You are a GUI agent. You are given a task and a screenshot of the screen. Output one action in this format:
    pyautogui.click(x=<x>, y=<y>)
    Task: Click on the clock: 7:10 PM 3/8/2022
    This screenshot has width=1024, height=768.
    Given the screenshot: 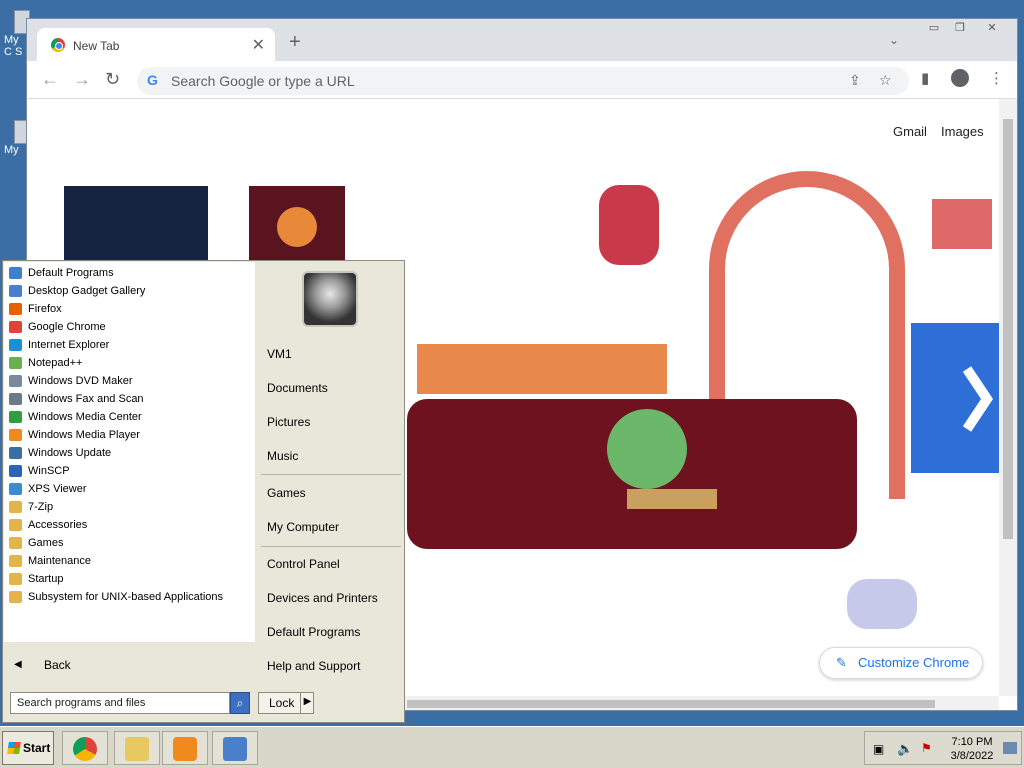 What is the action you would take?
    pyautogui.click(x=972, y=749)
    